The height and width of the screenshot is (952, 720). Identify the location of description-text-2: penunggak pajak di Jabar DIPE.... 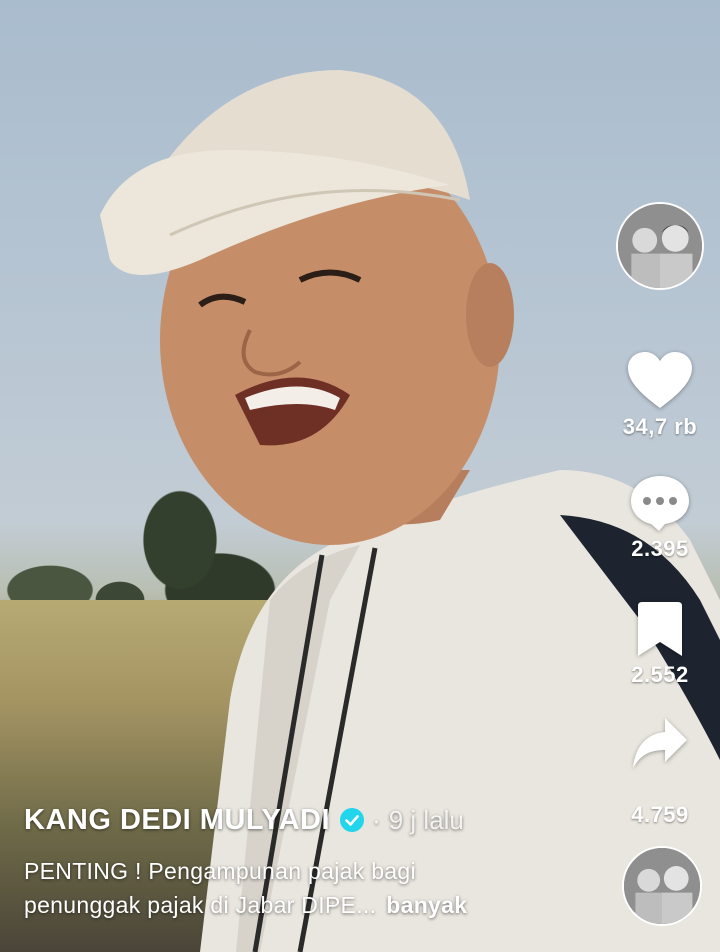
(200, 905).